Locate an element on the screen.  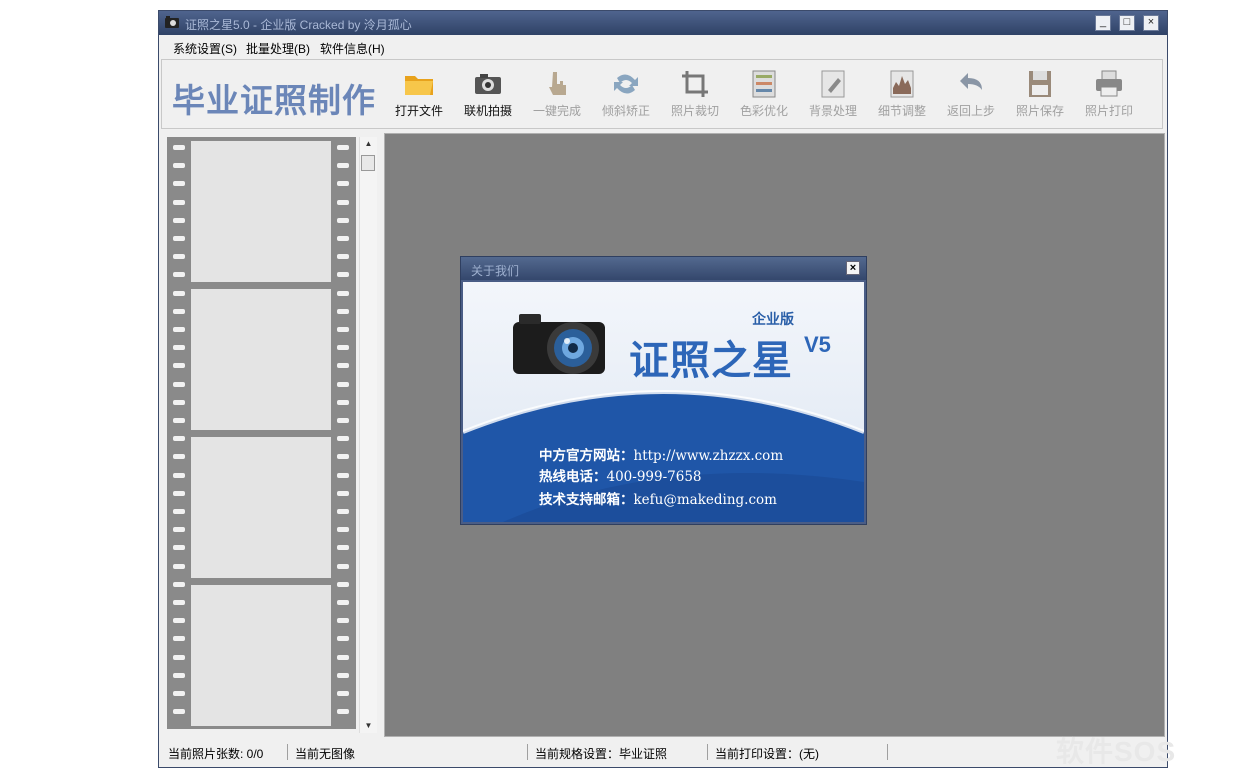
crop-button: 照片裁切 is located at coordinates (695, 96).